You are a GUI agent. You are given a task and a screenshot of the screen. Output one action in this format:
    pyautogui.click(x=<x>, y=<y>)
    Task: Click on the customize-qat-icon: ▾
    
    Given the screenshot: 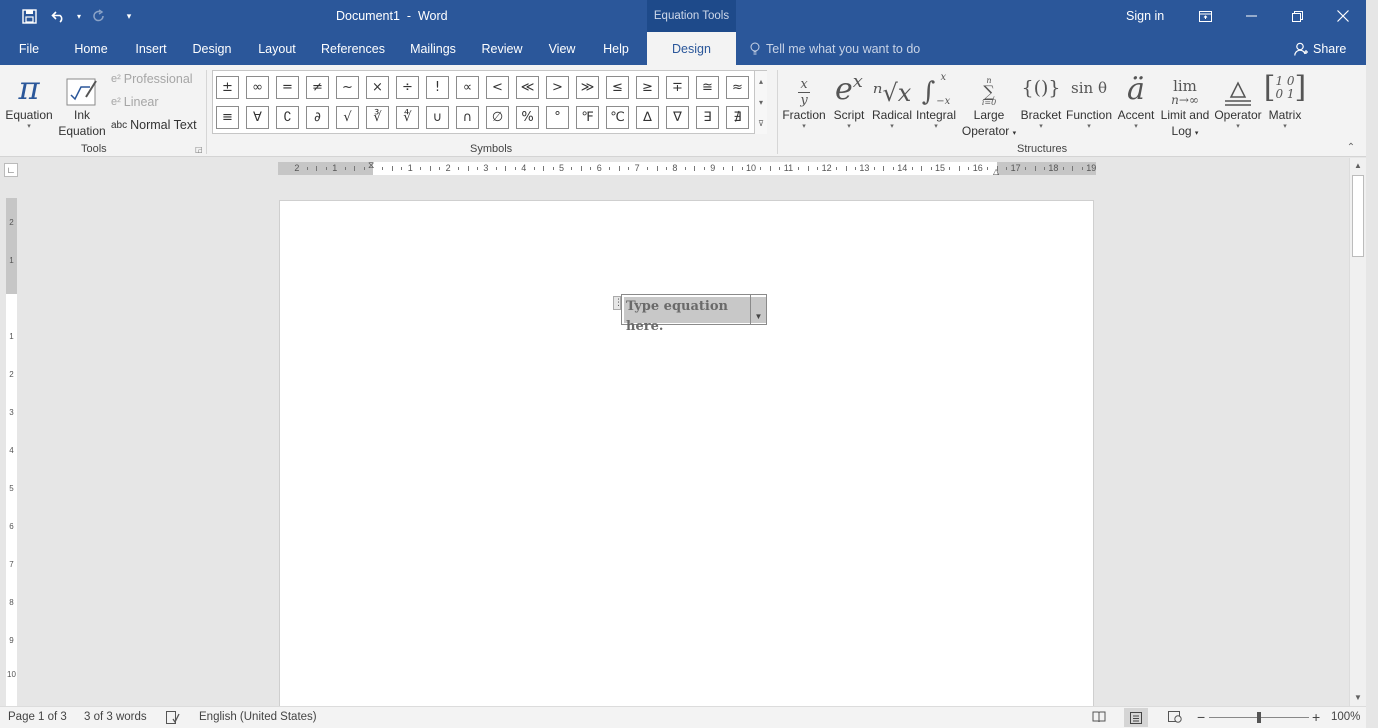 What is the action you would take?
    pyautogui.click(x=129, y=16)
    